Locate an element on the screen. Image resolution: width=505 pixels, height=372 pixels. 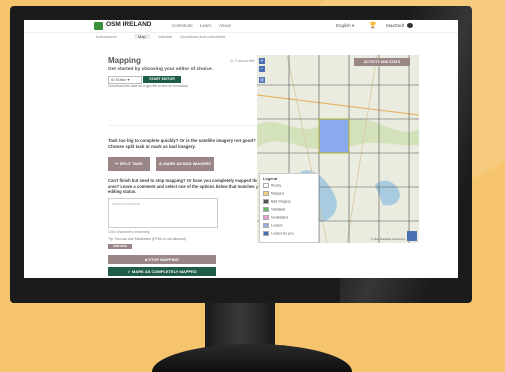
monitor-neck is located at coordinates (240, 326).